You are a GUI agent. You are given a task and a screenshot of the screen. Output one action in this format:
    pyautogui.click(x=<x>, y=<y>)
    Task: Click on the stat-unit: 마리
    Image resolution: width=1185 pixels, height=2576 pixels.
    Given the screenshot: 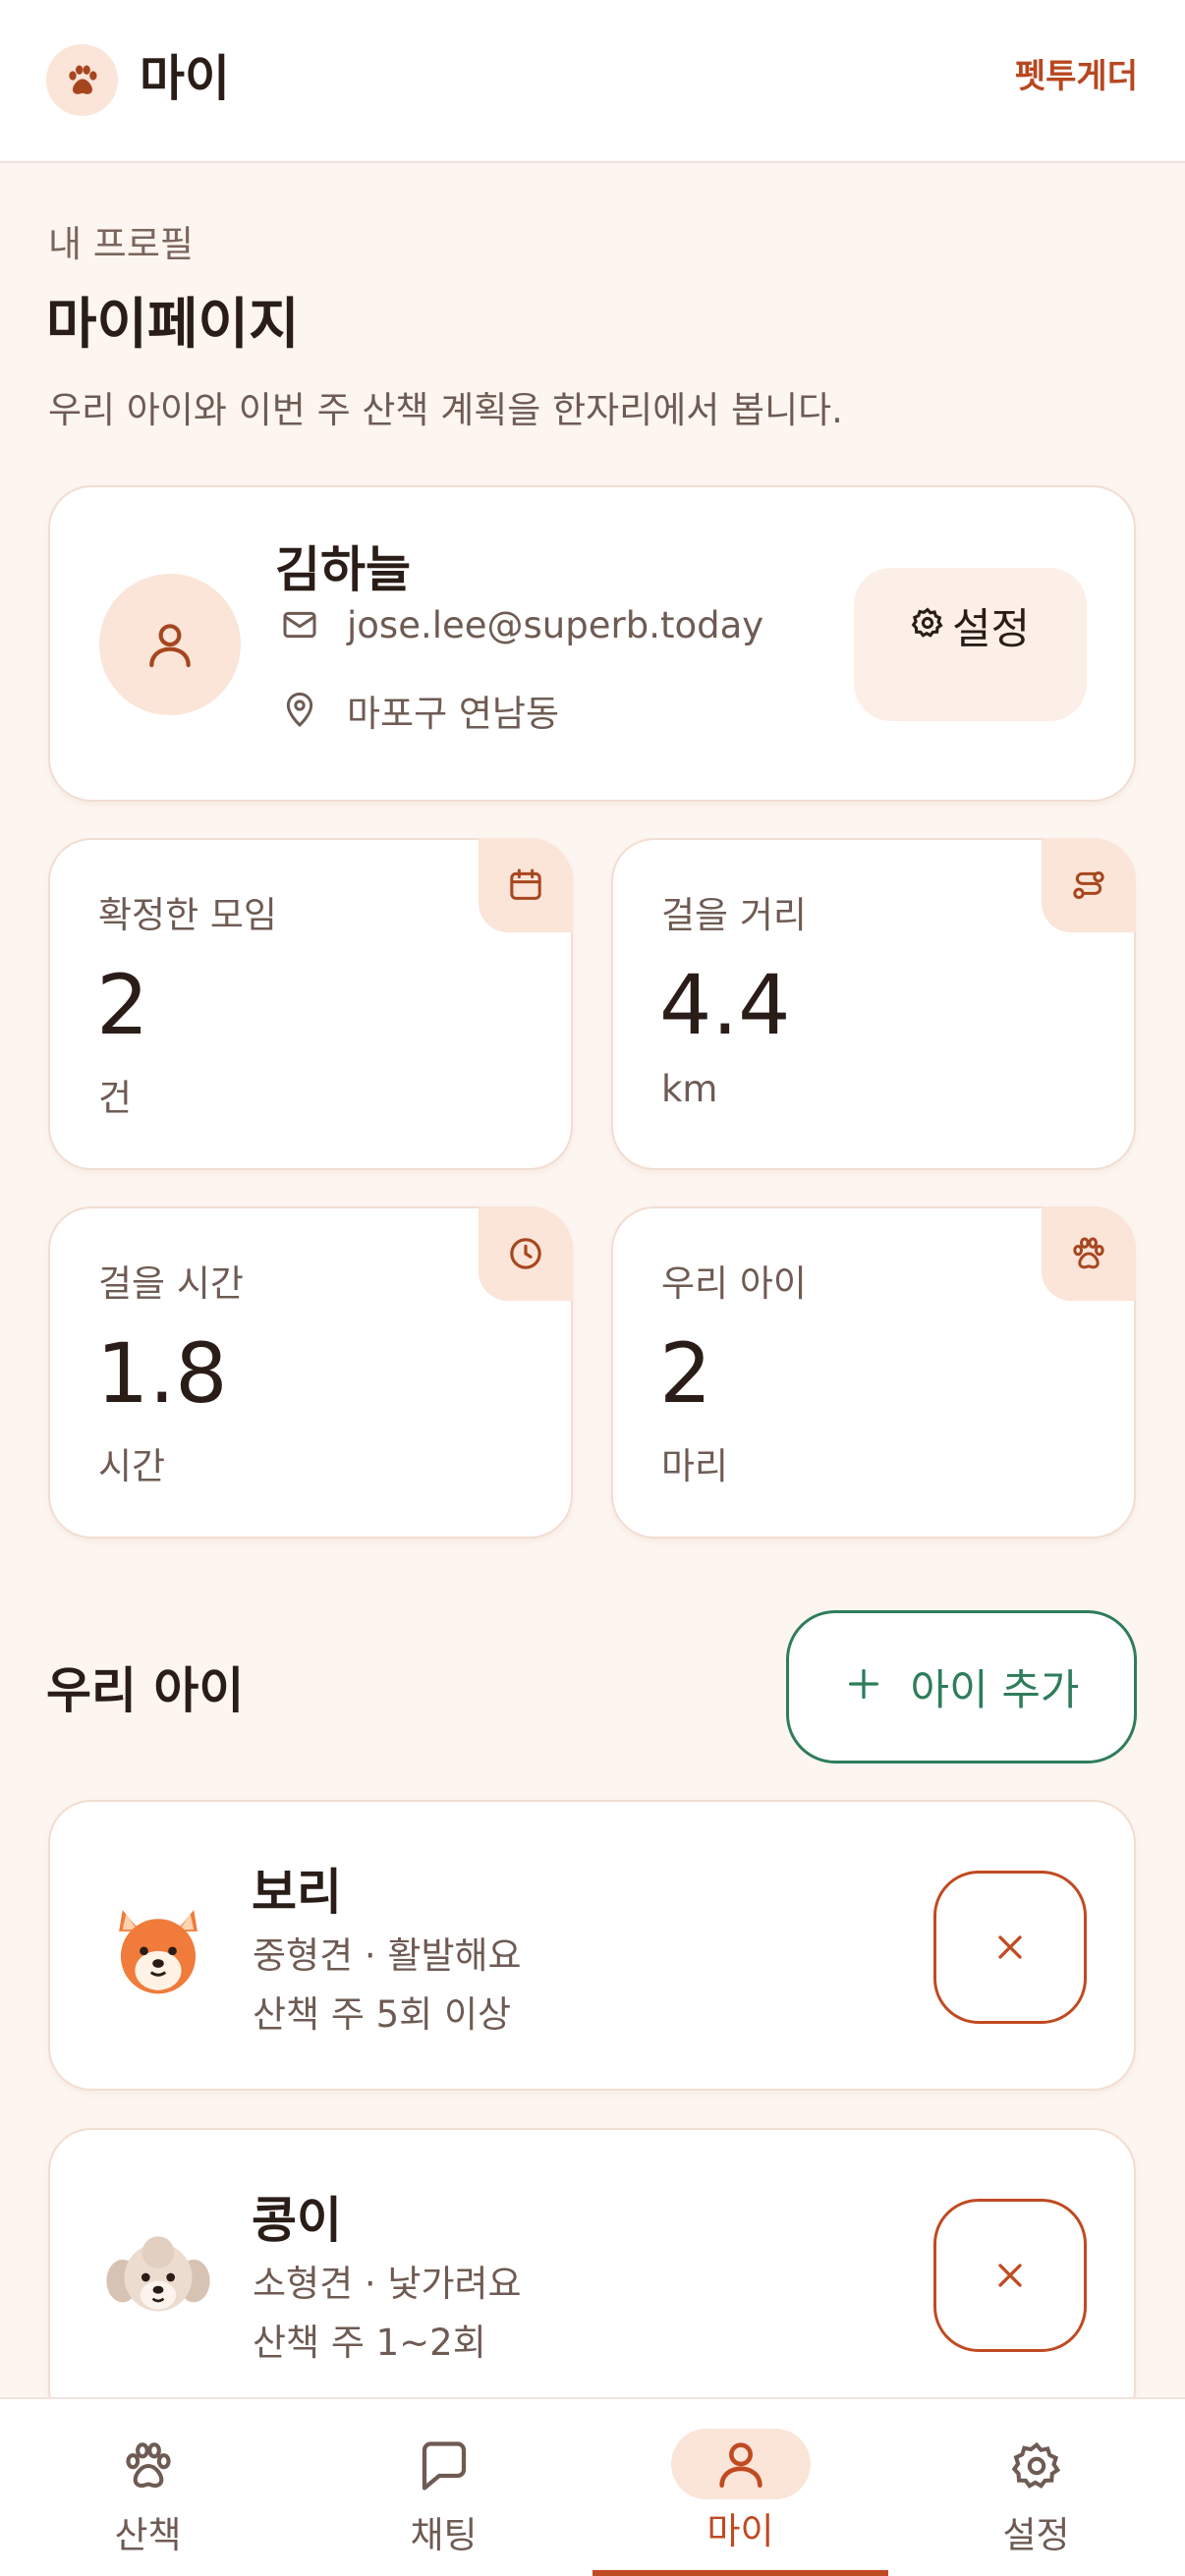 What is the action you would take?
    pyautogui.click(x=695, y=1466)
    